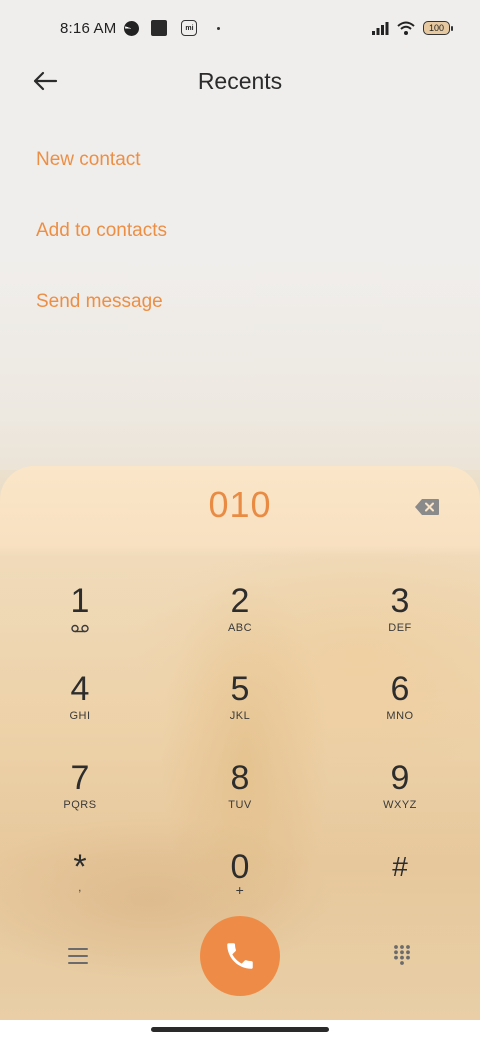 The height and width of the screenshot is (1040, 480). Describe the element at coordinates (240, 890) in the screenshot. I see `key-letters: +` at that location.